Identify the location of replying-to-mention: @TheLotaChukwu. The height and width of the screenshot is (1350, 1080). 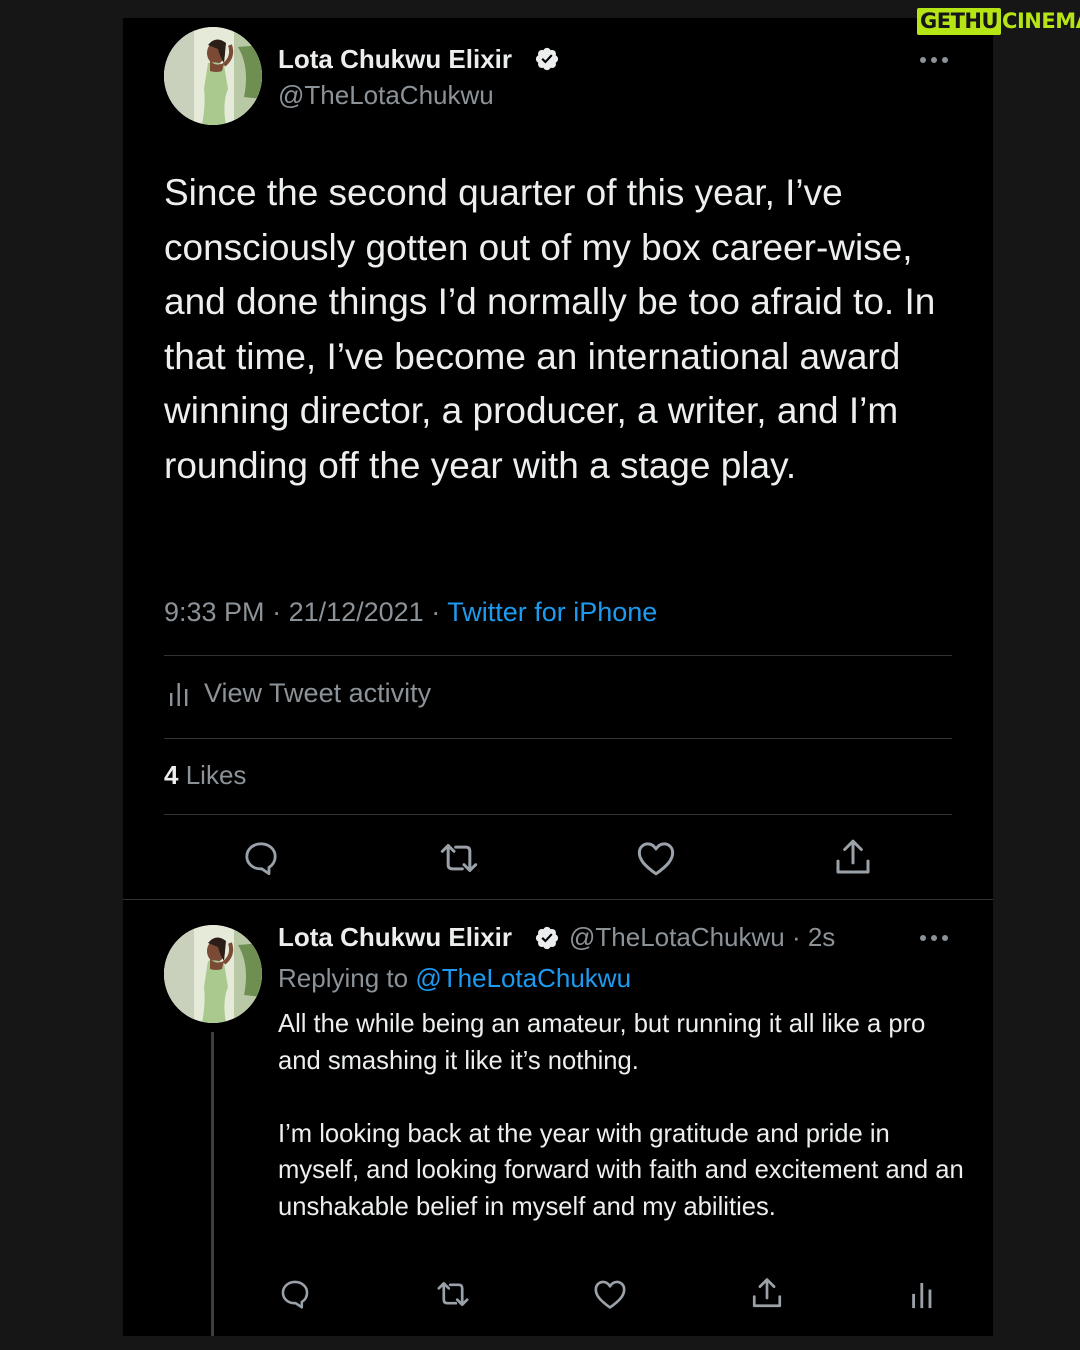
(523, 978).